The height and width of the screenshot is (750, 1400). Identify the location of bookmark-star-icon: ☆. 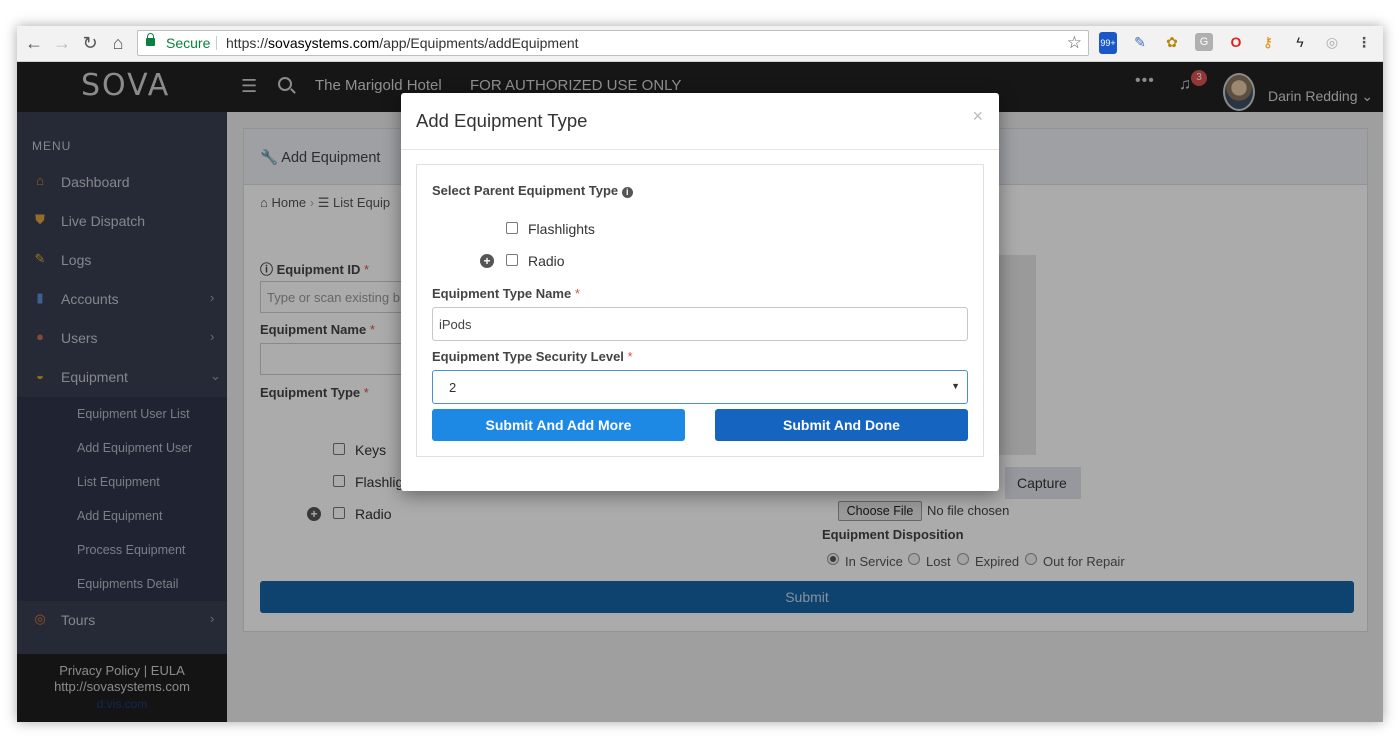
(1074, 43).